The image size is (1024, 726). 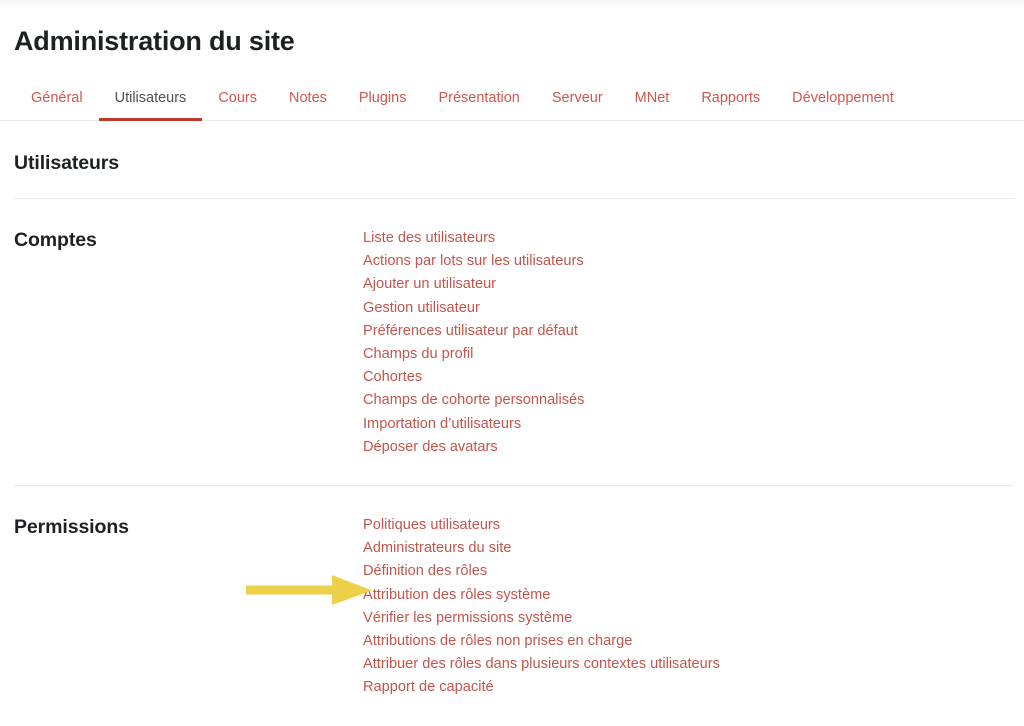 I want to click on tab-developpement: Développement, so click(x=843, y=105).